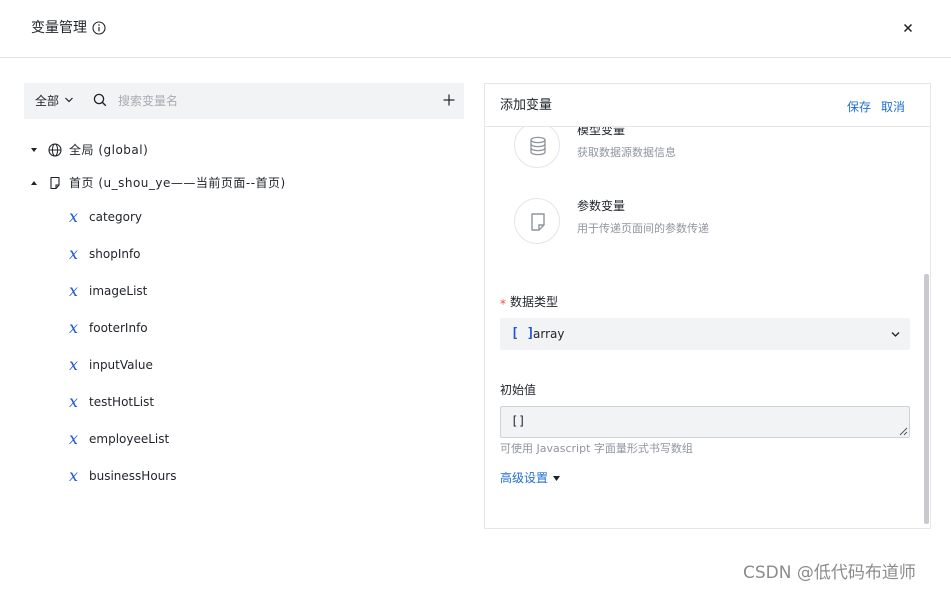 Image resolution: width=951 pixels, height=592 pixels. I want to click on data-type-select: [ ] array, so click(705, 334).